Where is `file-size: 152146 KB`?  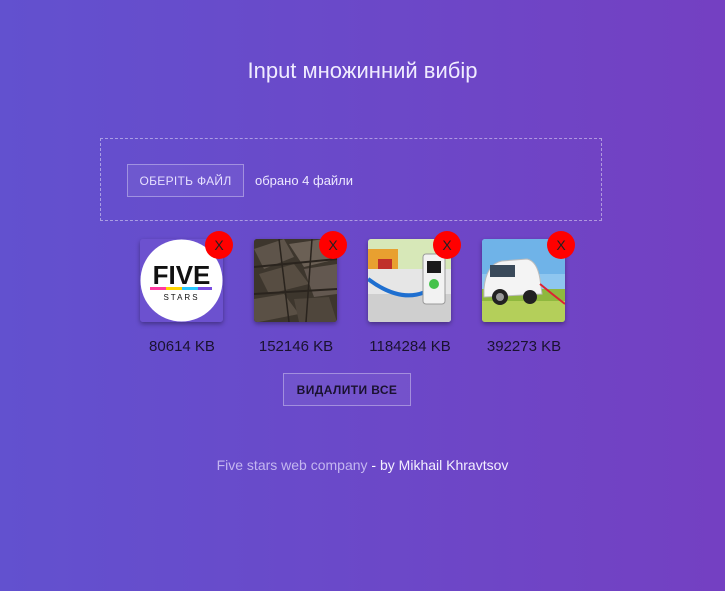
file-size: 152146 KB is located at coordinates (296, 346).